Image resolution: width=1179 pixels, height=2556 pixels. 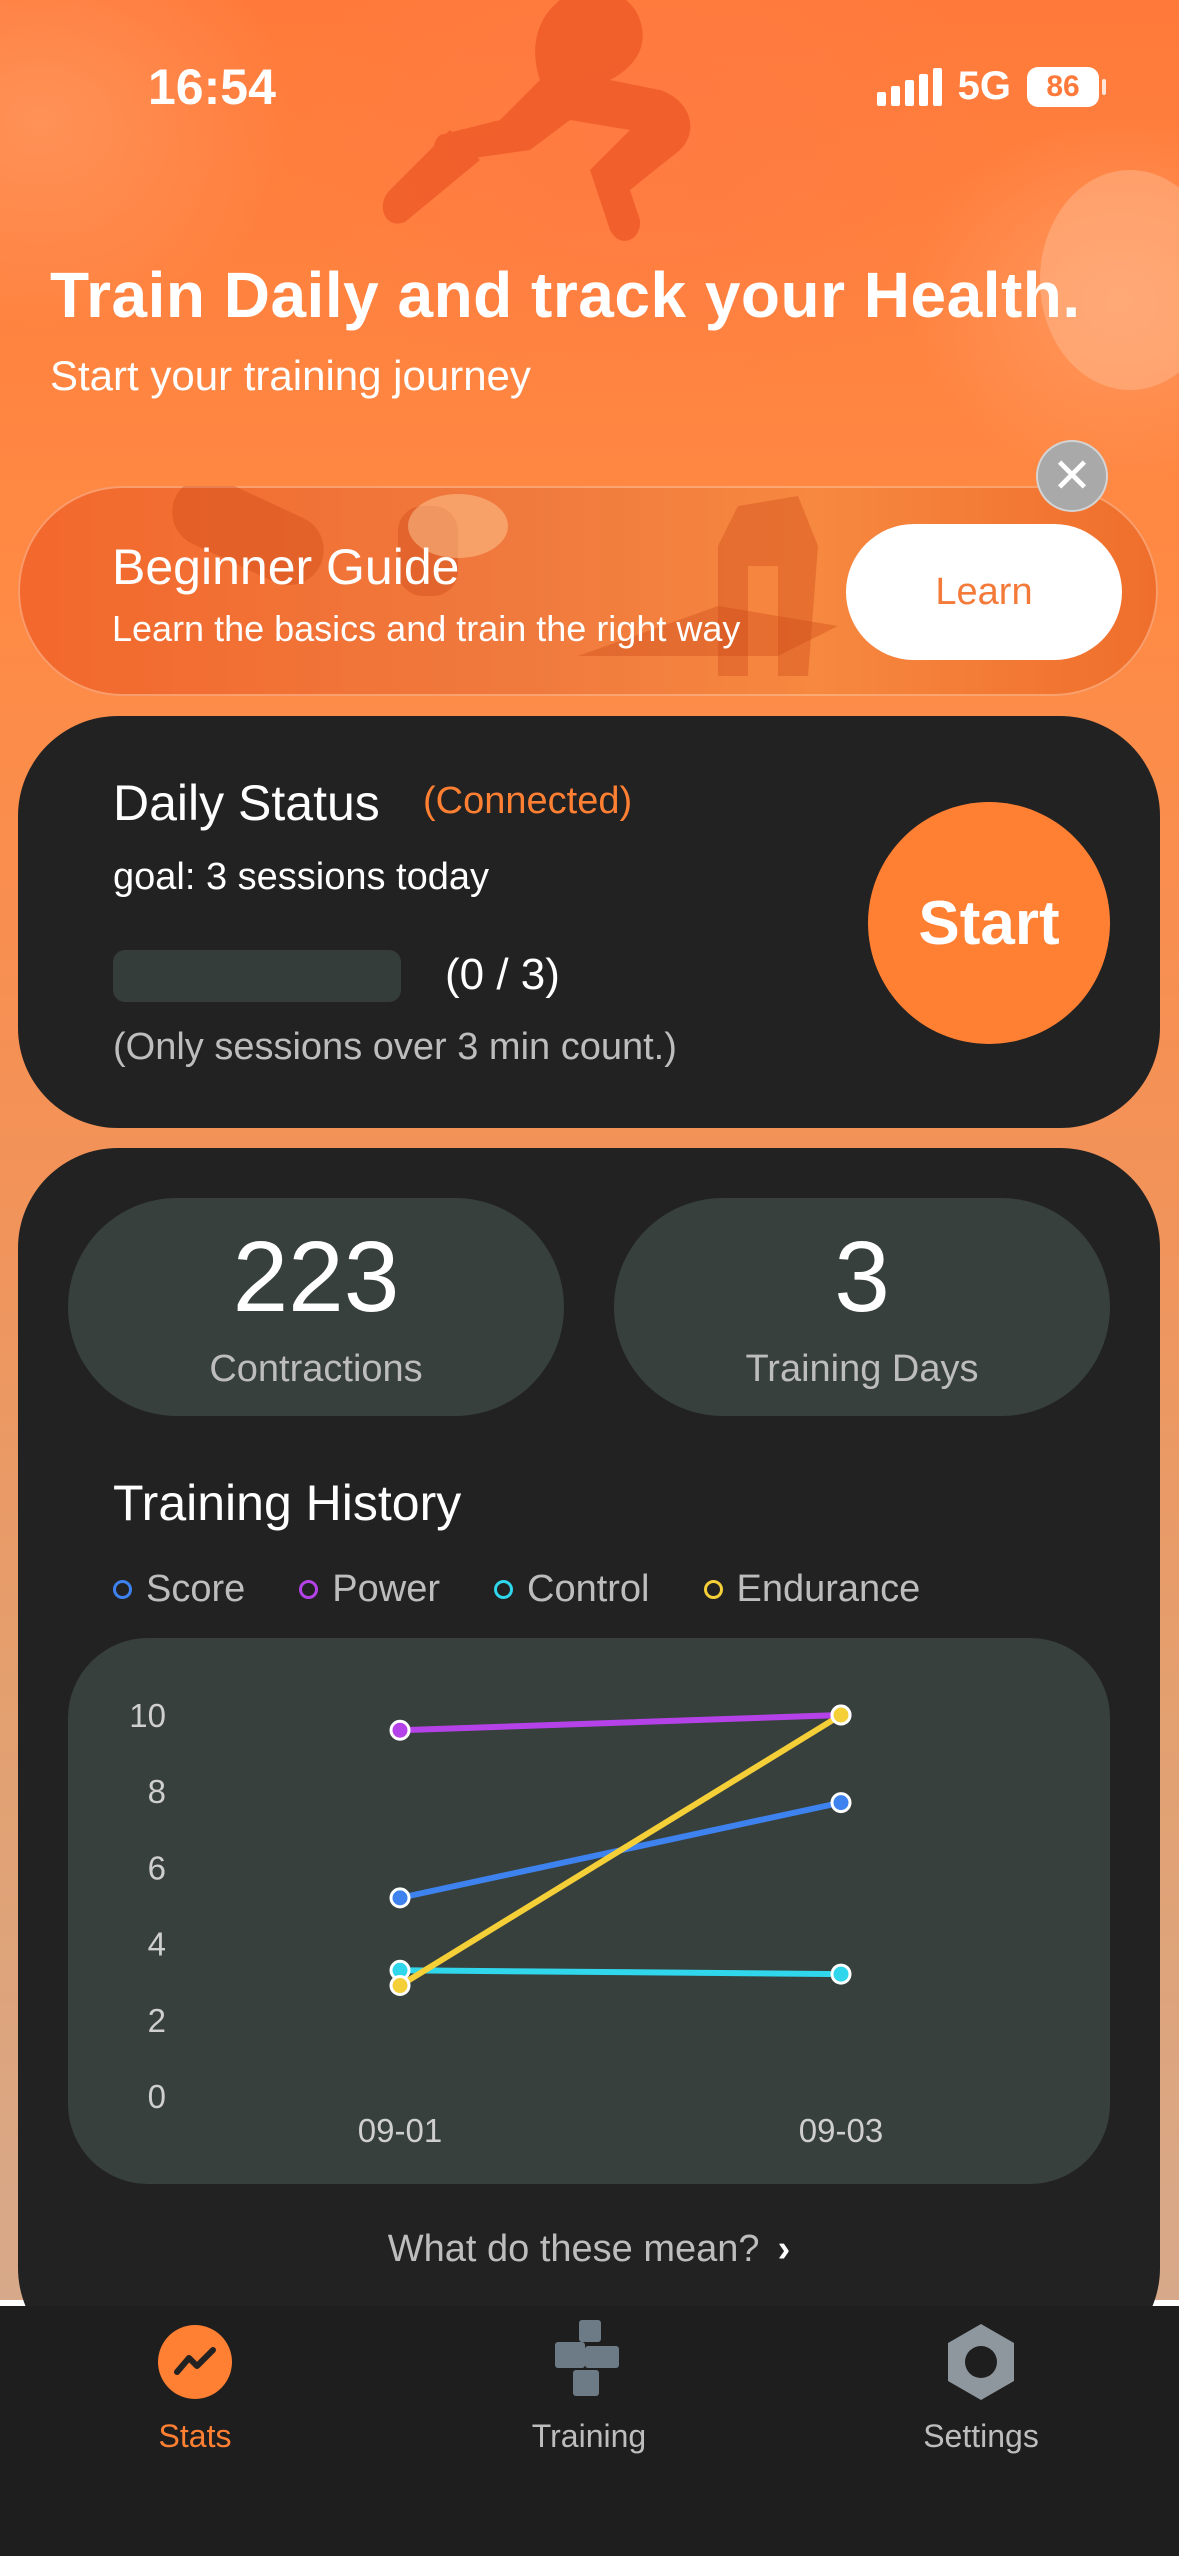 What do you see at coordinates (286, 567) in the screenshot?
I see `guide-title: Beginner Guide` at bounding box center [286, 567].